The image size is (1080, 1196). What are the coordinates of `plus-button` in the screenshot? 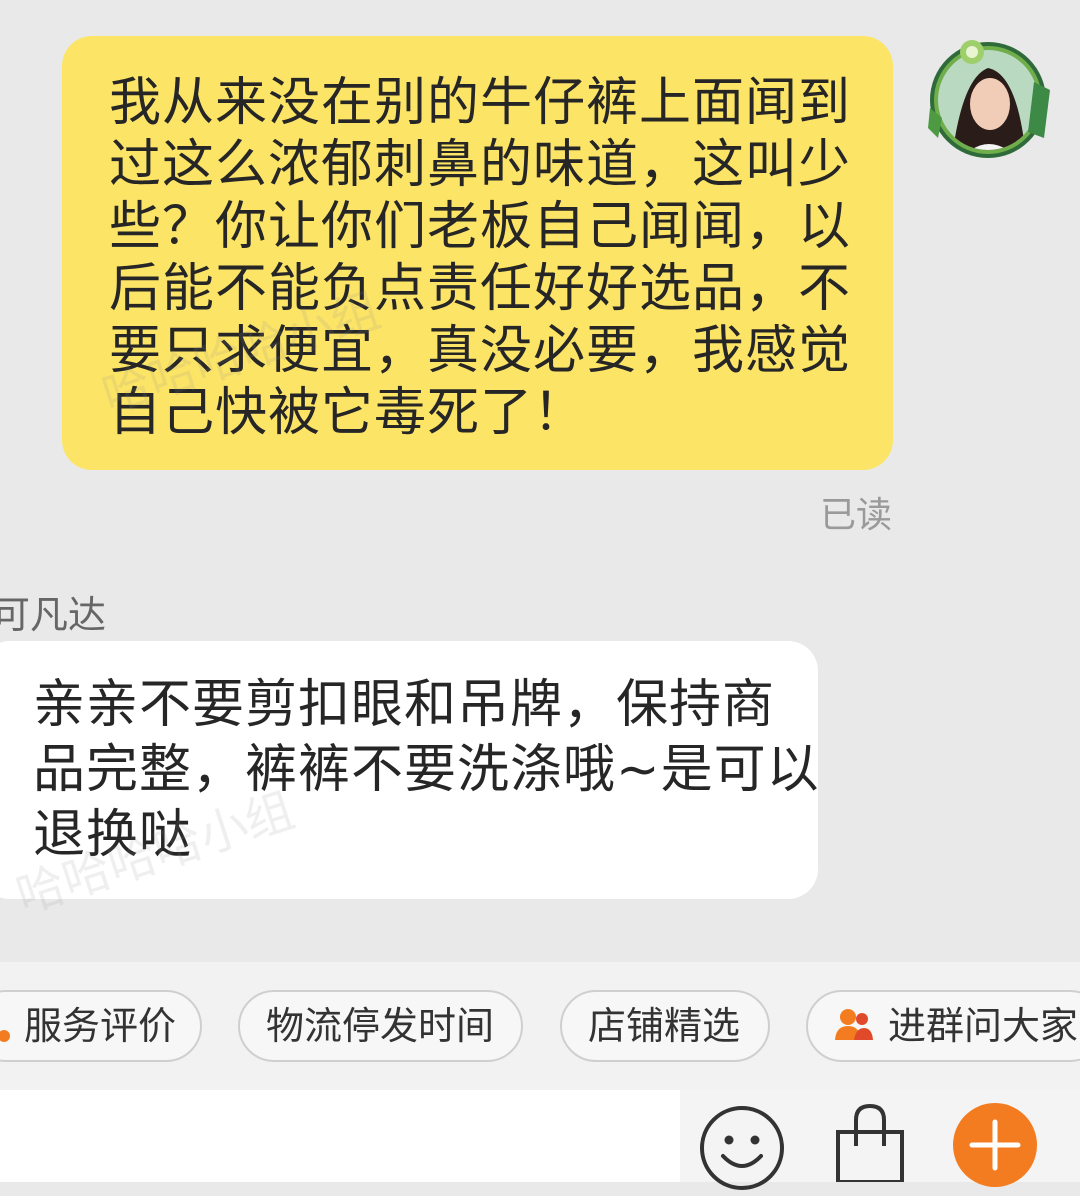 It's located at (995, 1147).